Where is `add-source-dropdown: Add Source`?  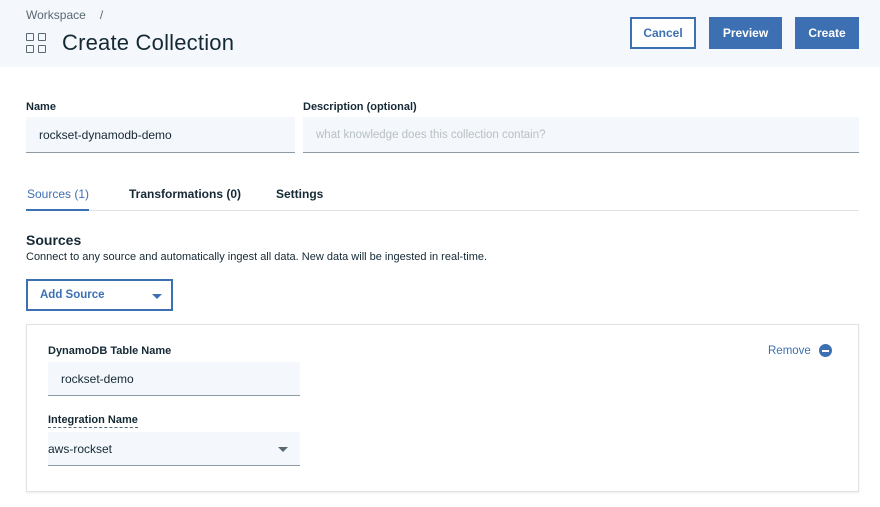
add-source-dropdown: Add Source is located at coordinates (99, 295).